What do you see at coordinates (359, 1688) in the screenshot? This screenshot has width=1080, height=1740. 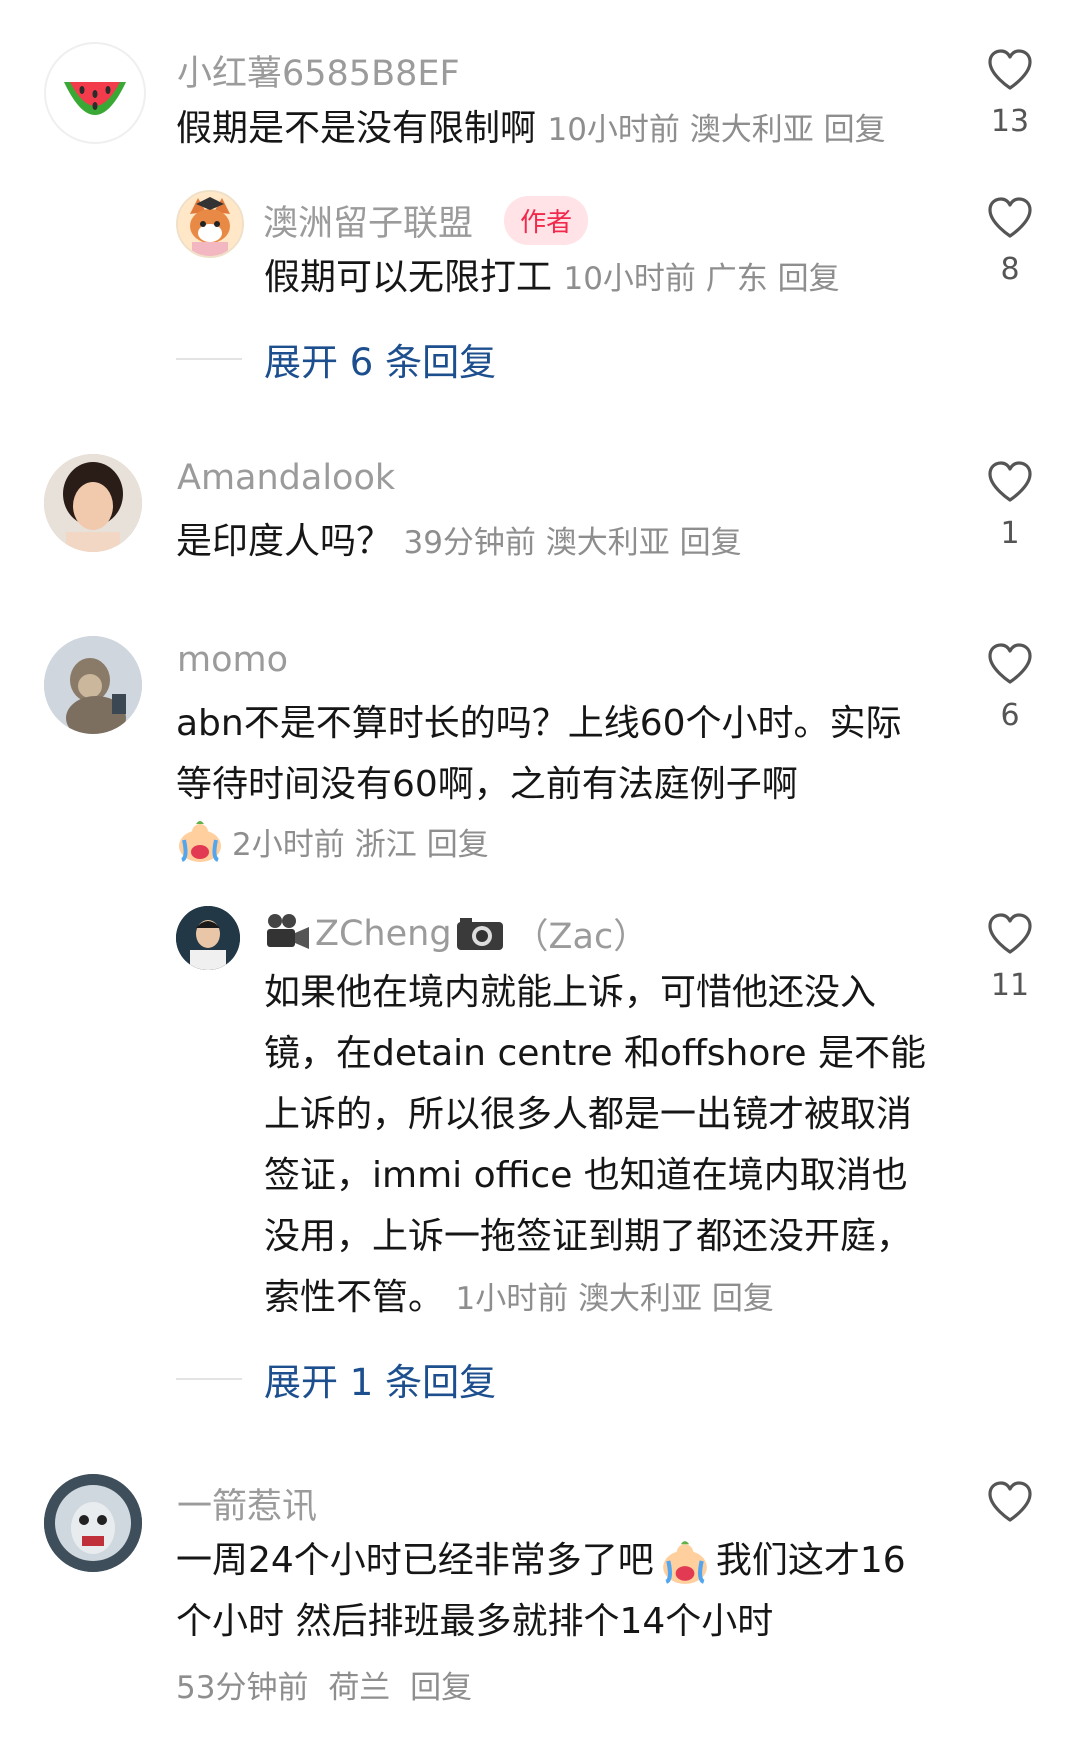 I see `comment-location: 荷兰` at bounding box center [359, 1688].